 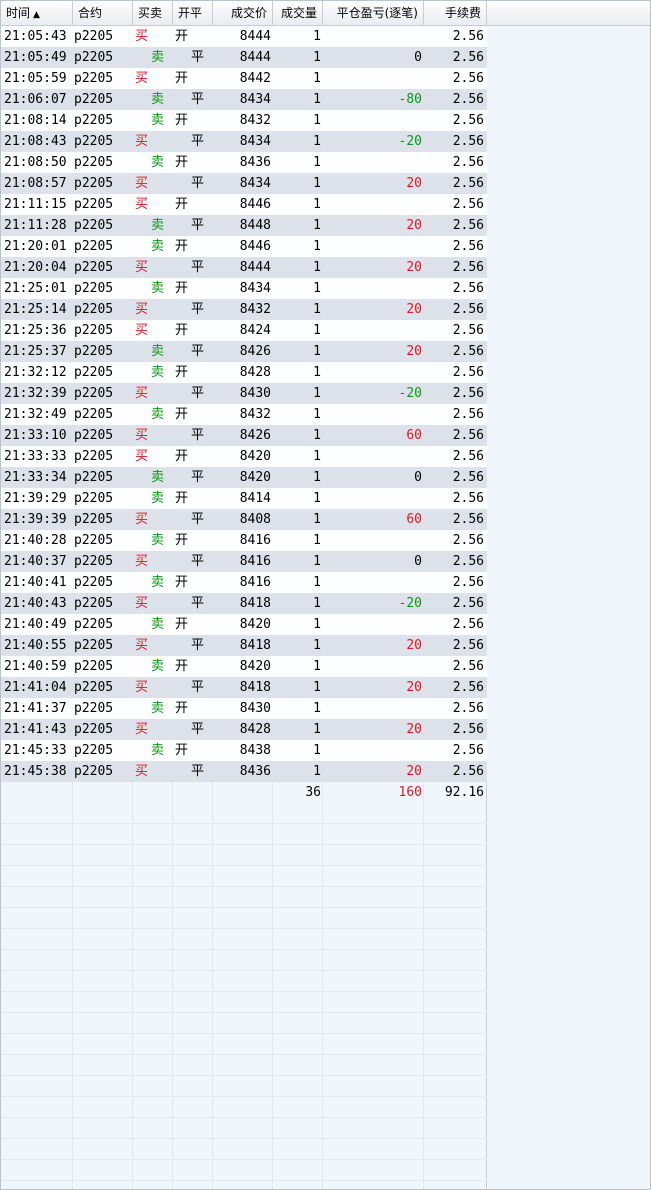 I want to click on table-row: 21:40:28 p2205 卖开 8416 1 2.56, so click(x=244, y=540).